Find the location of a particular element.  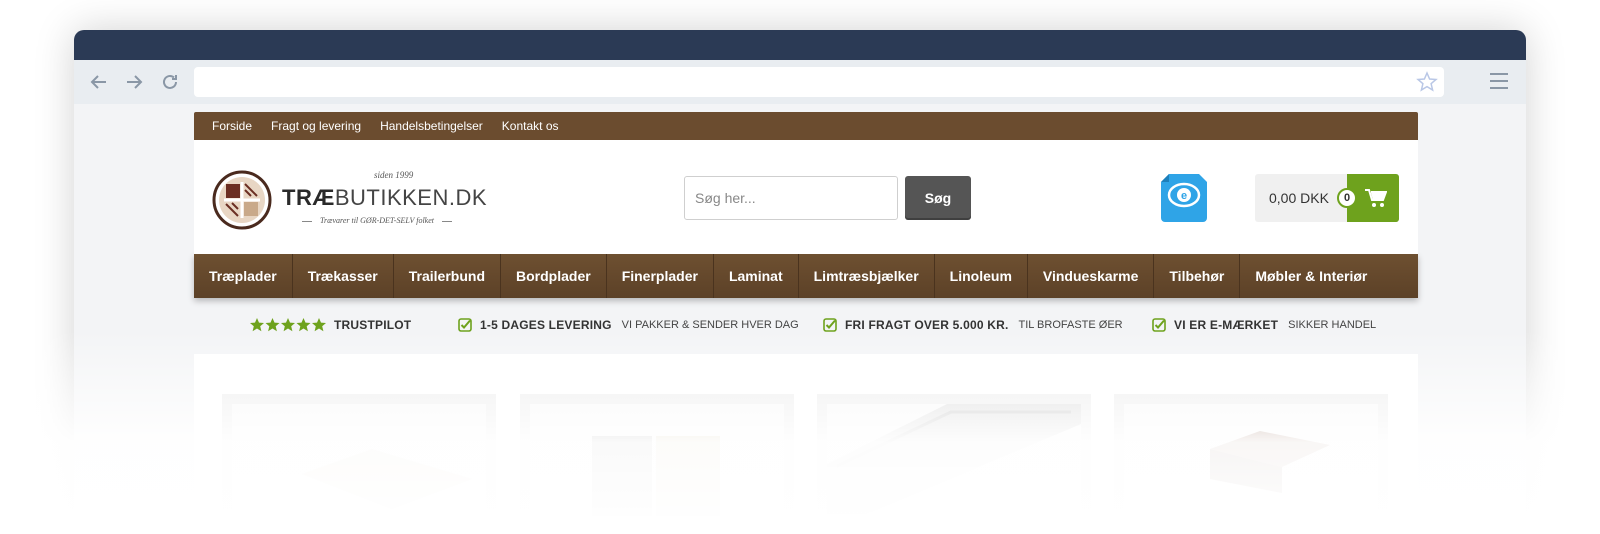

logo-wordmark: TRÆBUTIKKEN.DK is located at coordinates (384, 198).